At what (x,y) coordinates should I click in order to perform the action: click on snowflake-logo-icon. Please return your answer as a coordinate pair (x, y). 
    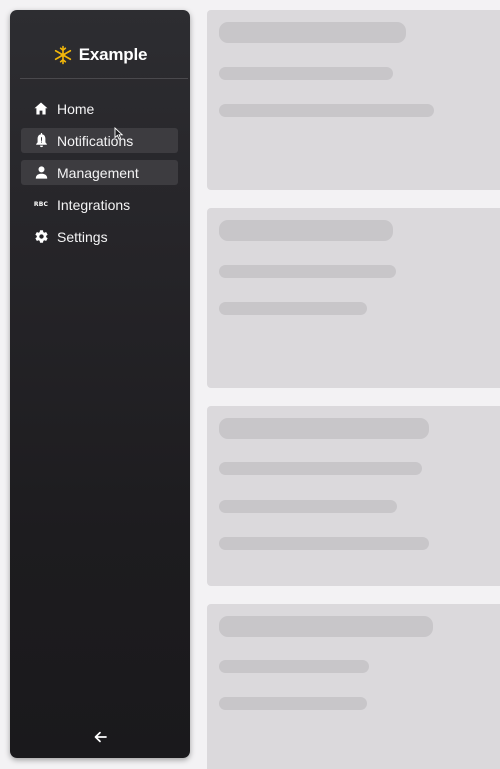
    Looking at the image, I should click on (62, 55).